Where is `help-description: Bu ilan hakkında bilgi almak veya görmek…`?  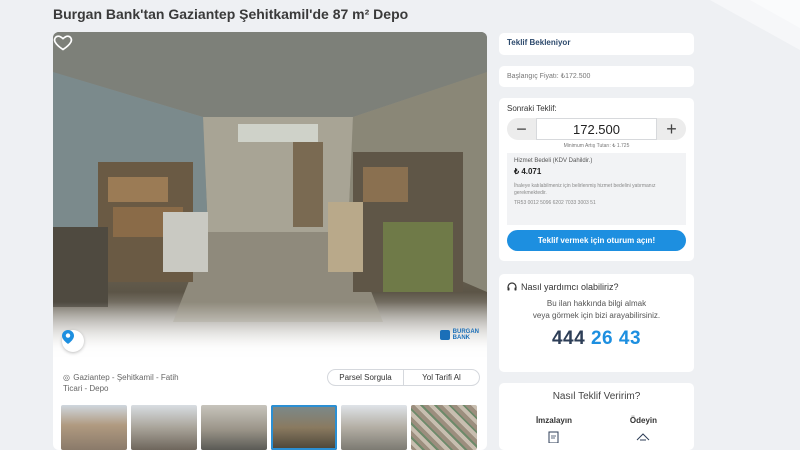
help-description: Bu ilan hakkında bilgi almak veya görmek… is located at coordinates (596, 310).